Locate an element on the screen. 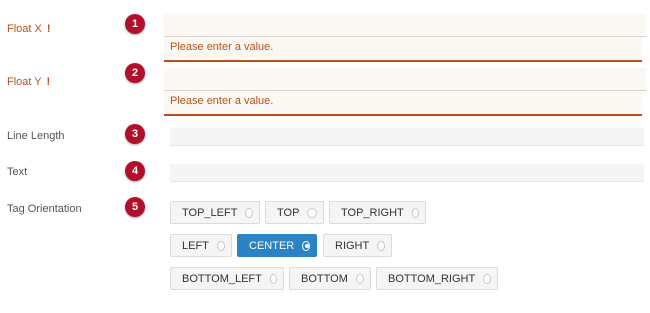 The width and height of the screenshot is (650, 313). orientation-option-bottom: BOTTOM is located at coordinates (330, 278).